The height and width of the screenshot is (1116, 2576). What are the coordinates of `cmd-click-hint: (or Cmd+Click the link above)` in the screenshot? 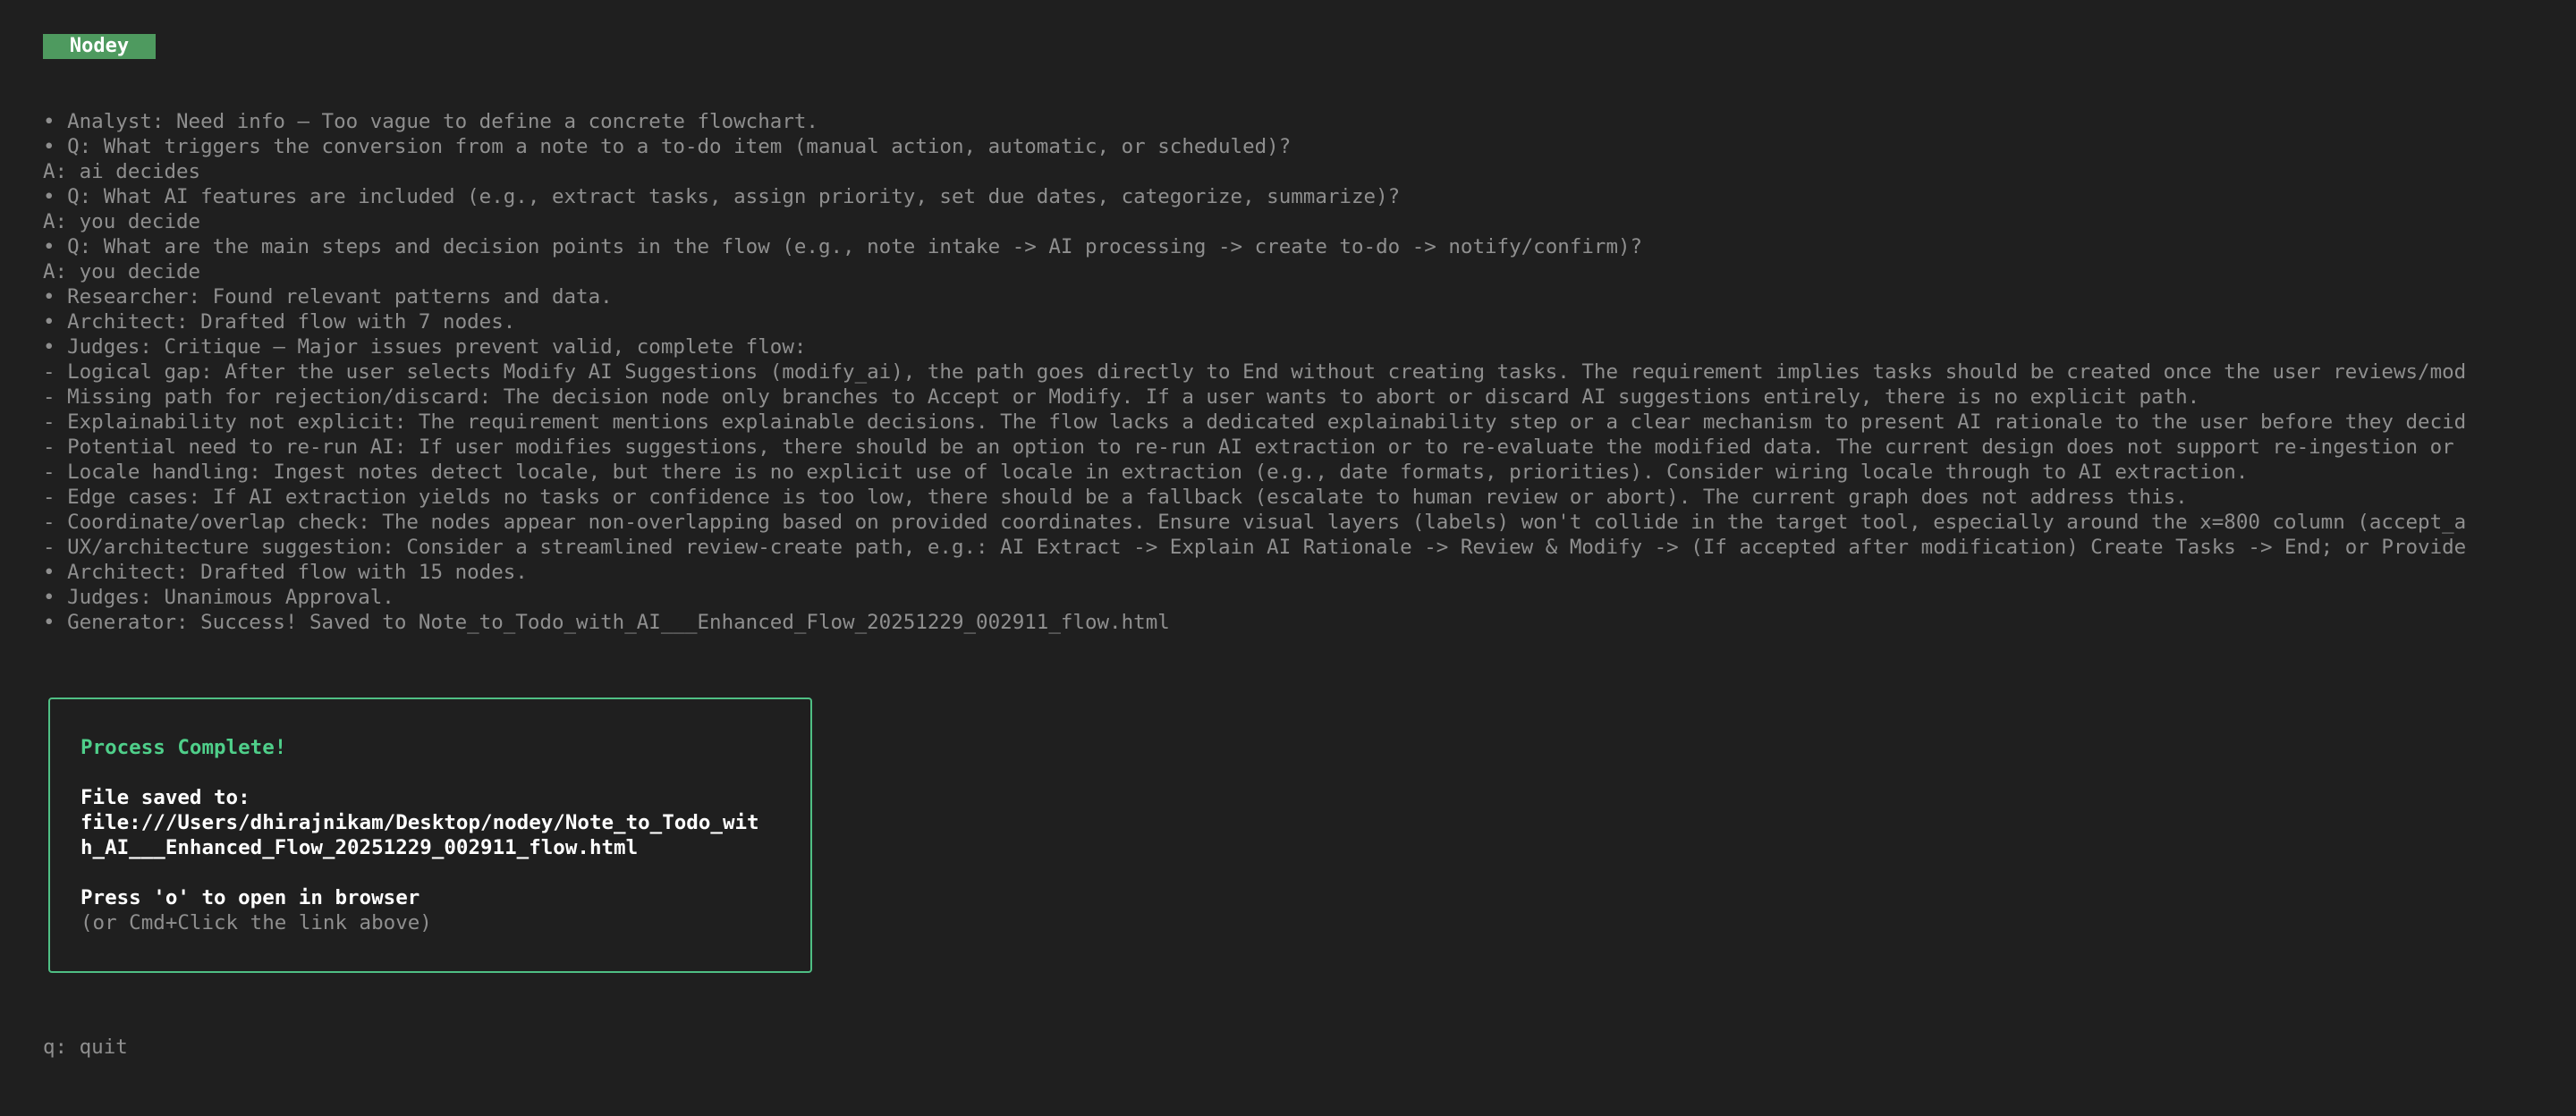 It's located at (256, 922).